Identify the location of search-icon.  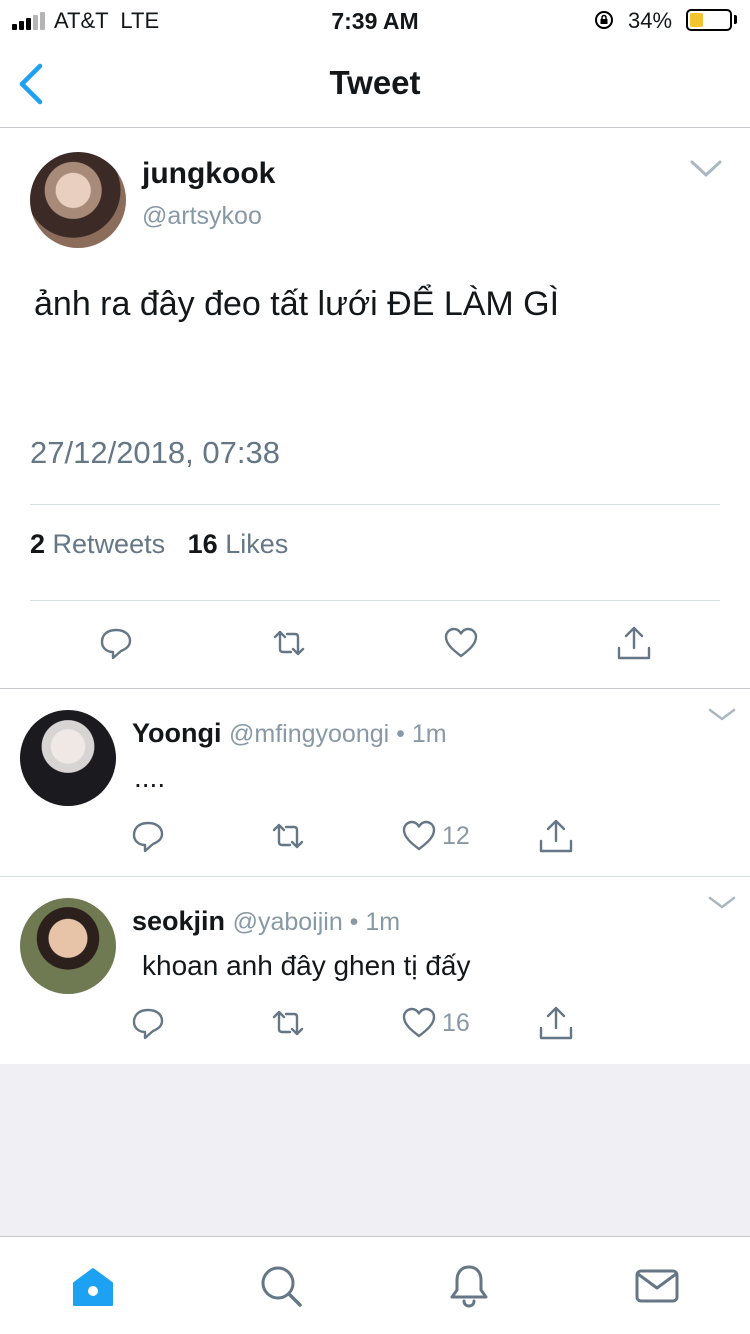
(281, 1286).